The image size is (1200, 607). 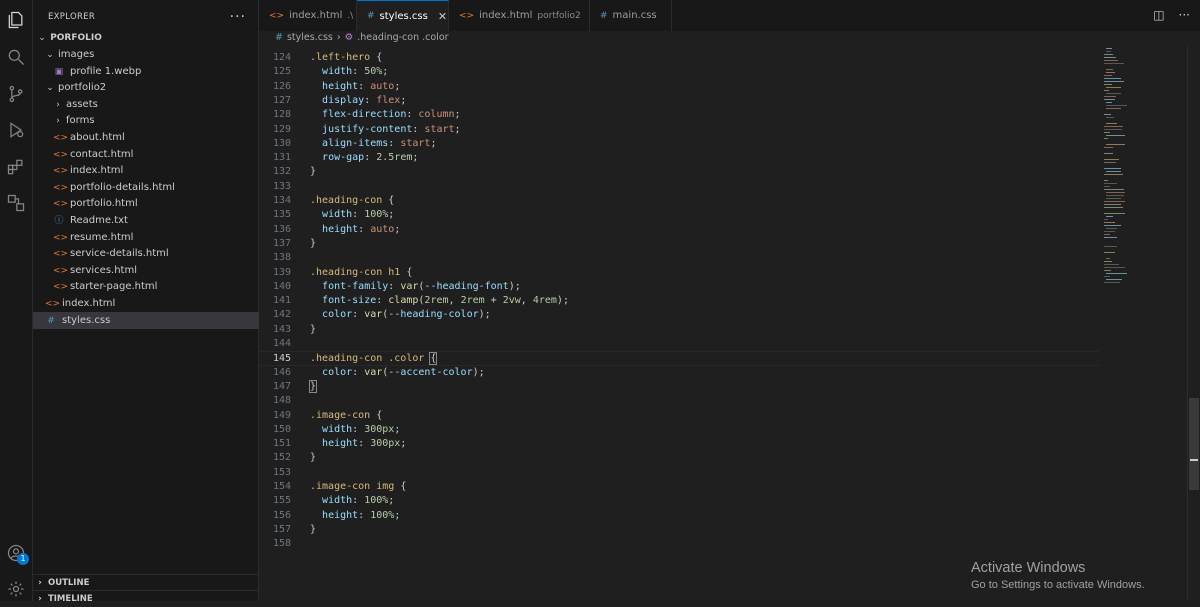 I want to click on code-line: 155 width: 100%;, so click(x=679, y=501).